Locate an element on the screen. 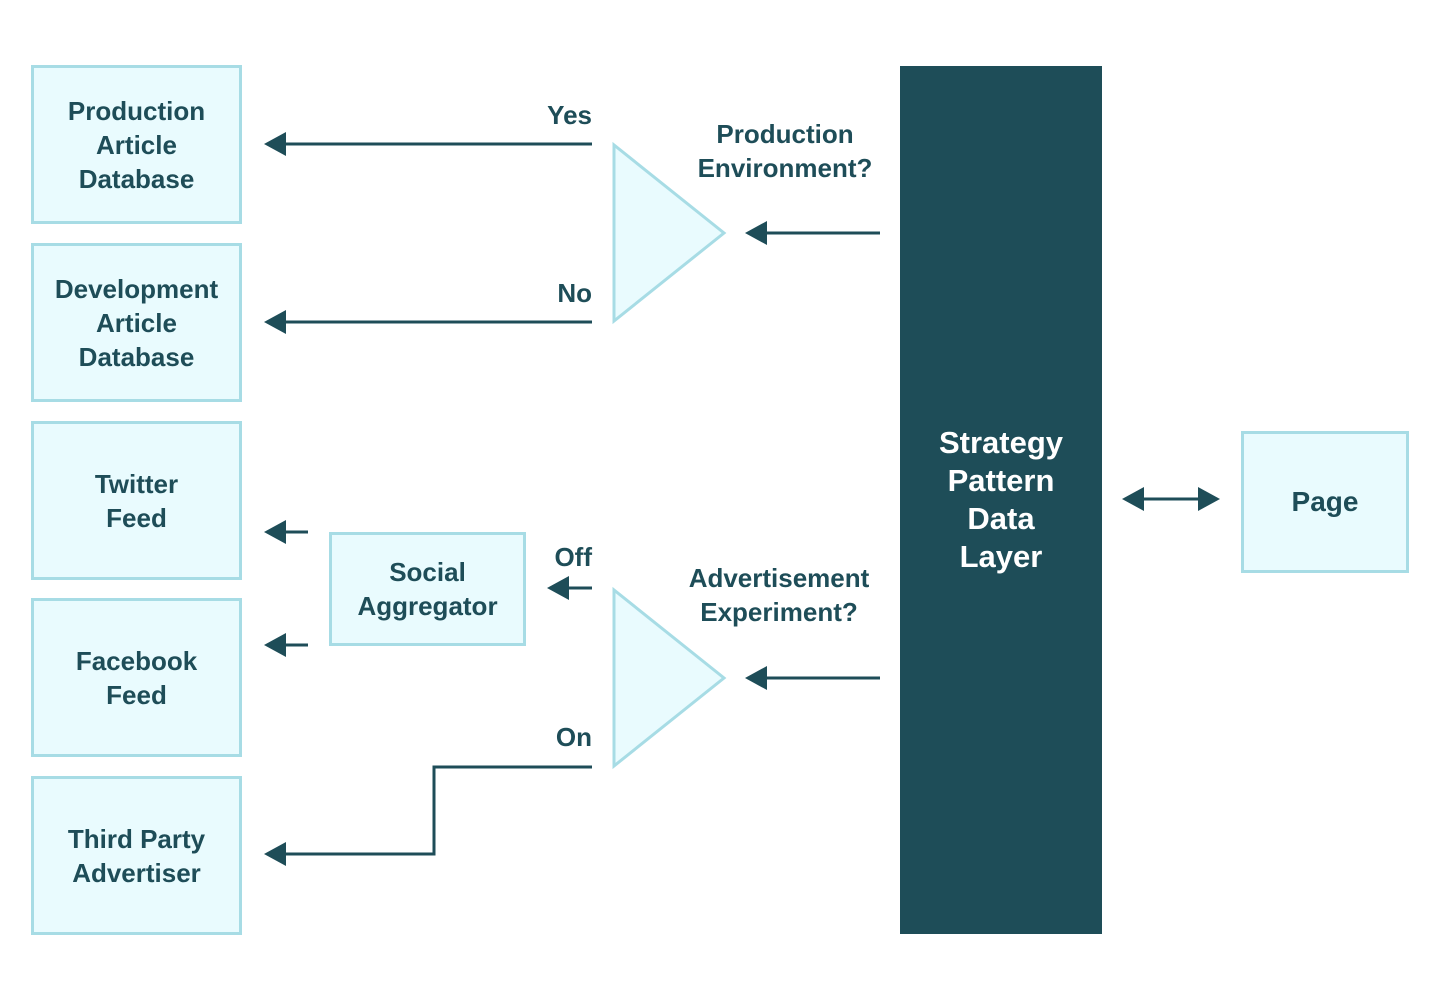  box-third-party-advertiser: Third Party Advertiser is located at coordinates (136, 855).